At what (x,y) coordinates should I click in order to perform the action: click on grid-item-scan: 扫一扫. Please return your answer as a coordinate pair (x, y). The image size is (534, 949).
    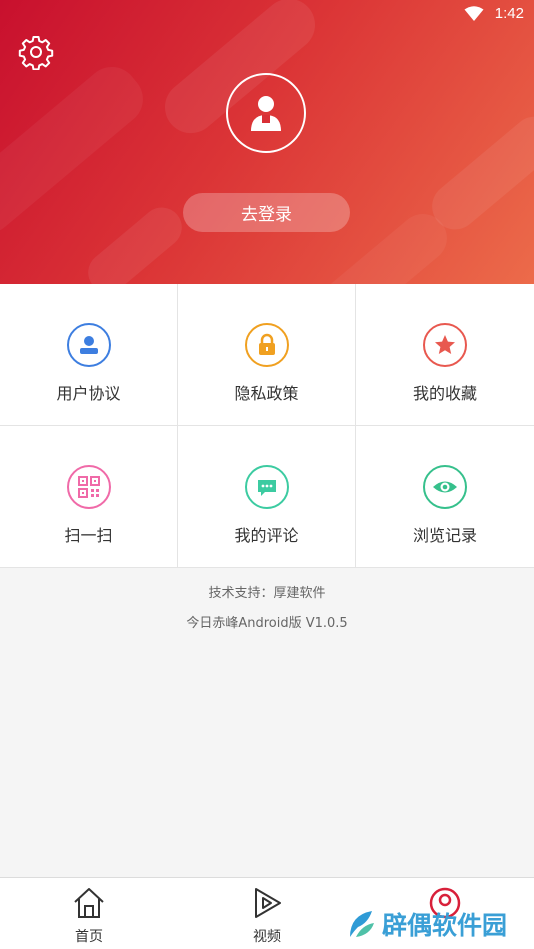
    Looking at the image, I should click on (89, 497).